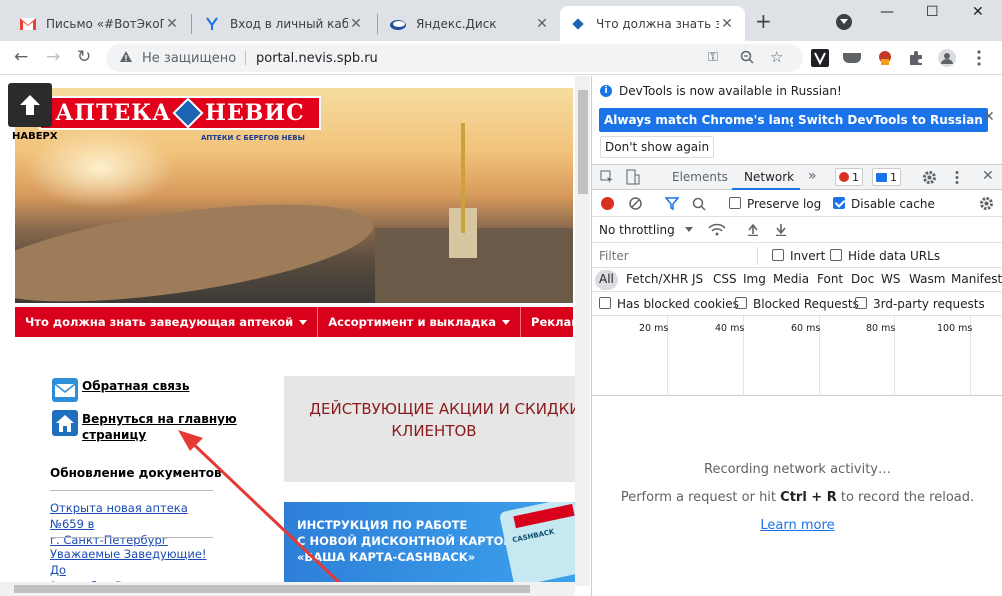  What do you see at coordinates (699, 204) in the screenshot?
I see `search-icon` at bounding box center [699, 204].